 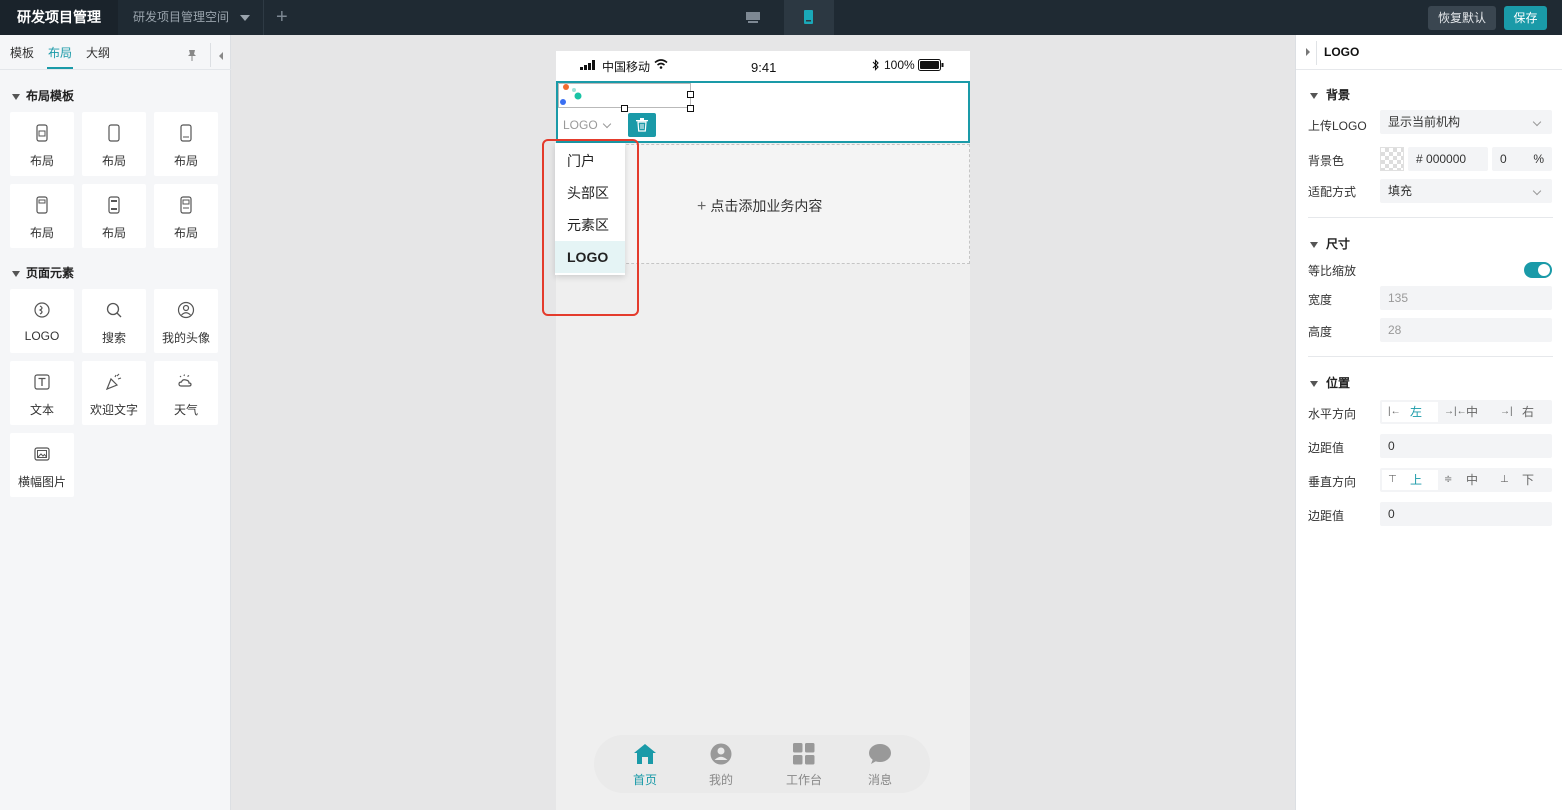 What do you see at coordinates (282, 17) in the screenshot?
I see `add-tab-button: +` at bounding box center [282, 17].